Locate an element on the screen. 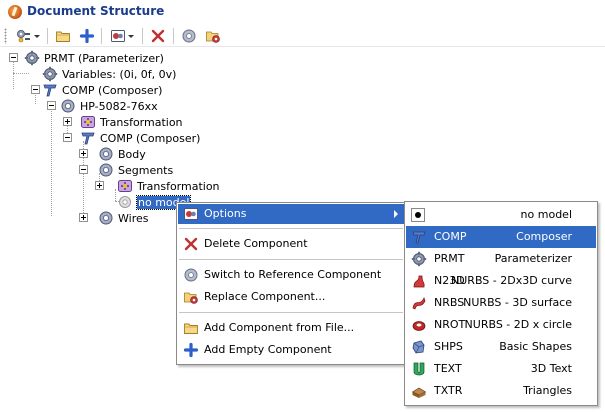  submenu-item-code: NROT is located at coordinates (450, 324).